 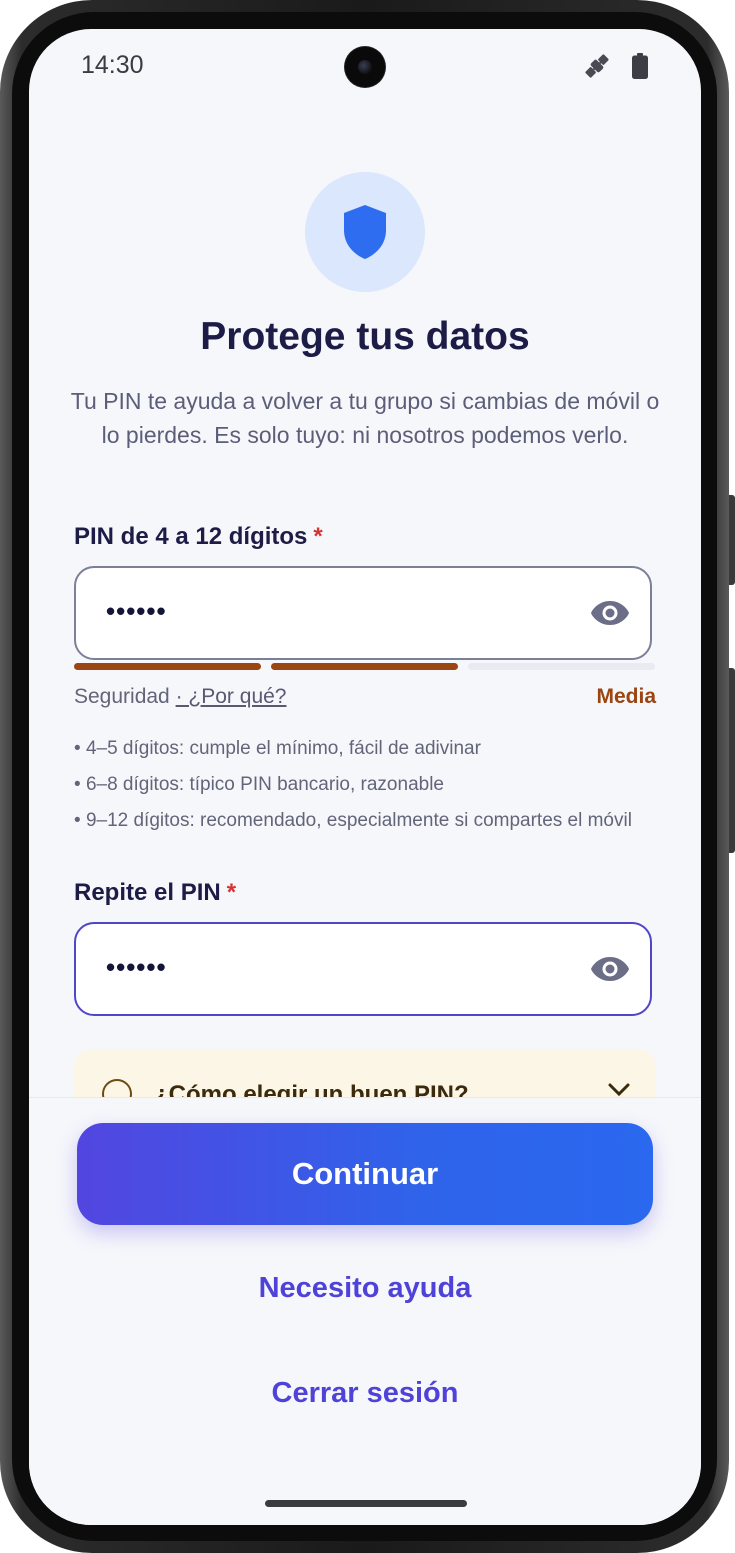 What do you see at coordinates (365, 1174) in the screenshot?
I see `continue-button: Continuar` at bounding box center [365, 1174].